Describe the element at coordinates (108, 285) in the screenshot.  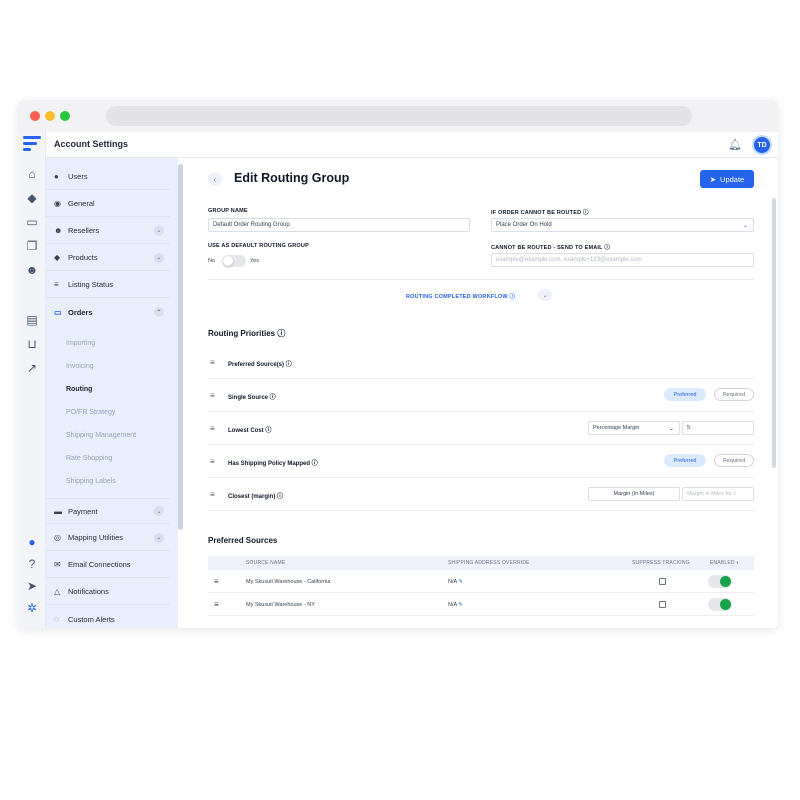
I see `sidebar-item-listing-status: ≡ Listing Status` at that location.